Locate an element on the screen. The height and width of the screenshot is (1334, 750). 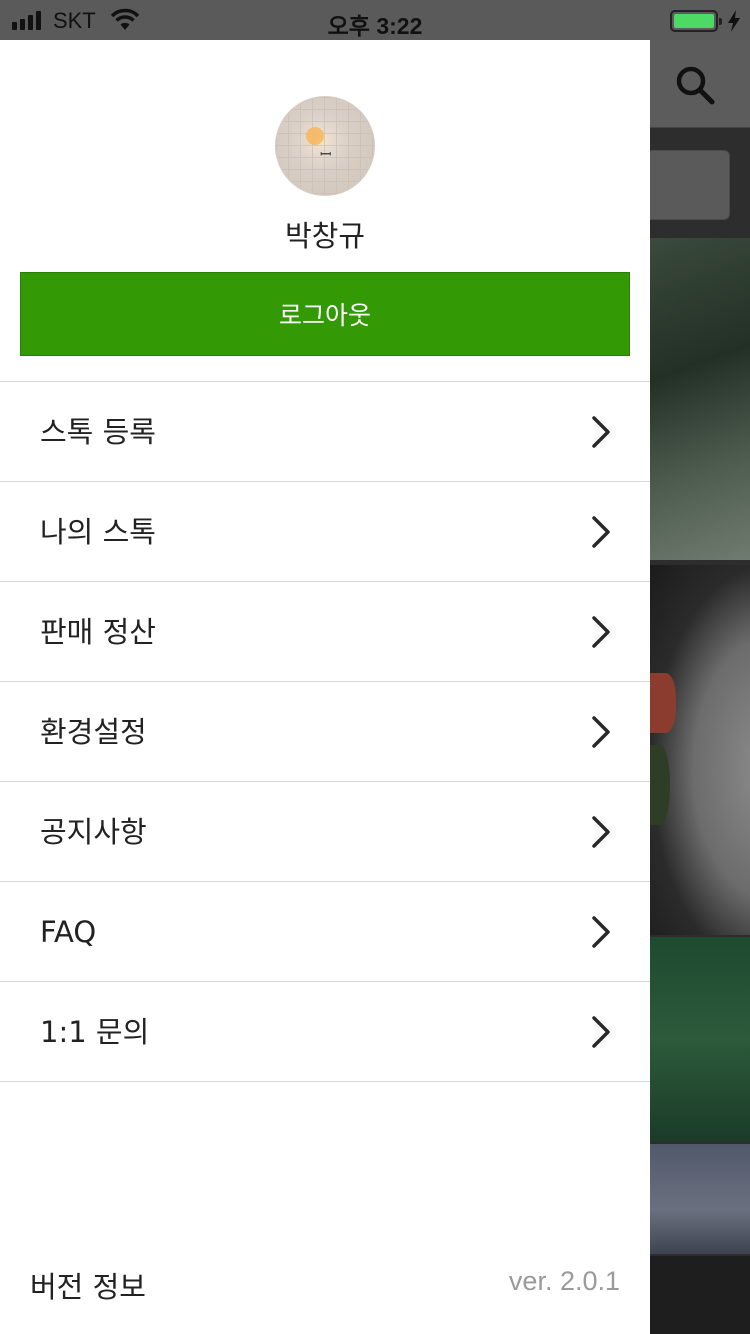
menu-item-label: 스톡 등록 is located at coordinates (98, 432).